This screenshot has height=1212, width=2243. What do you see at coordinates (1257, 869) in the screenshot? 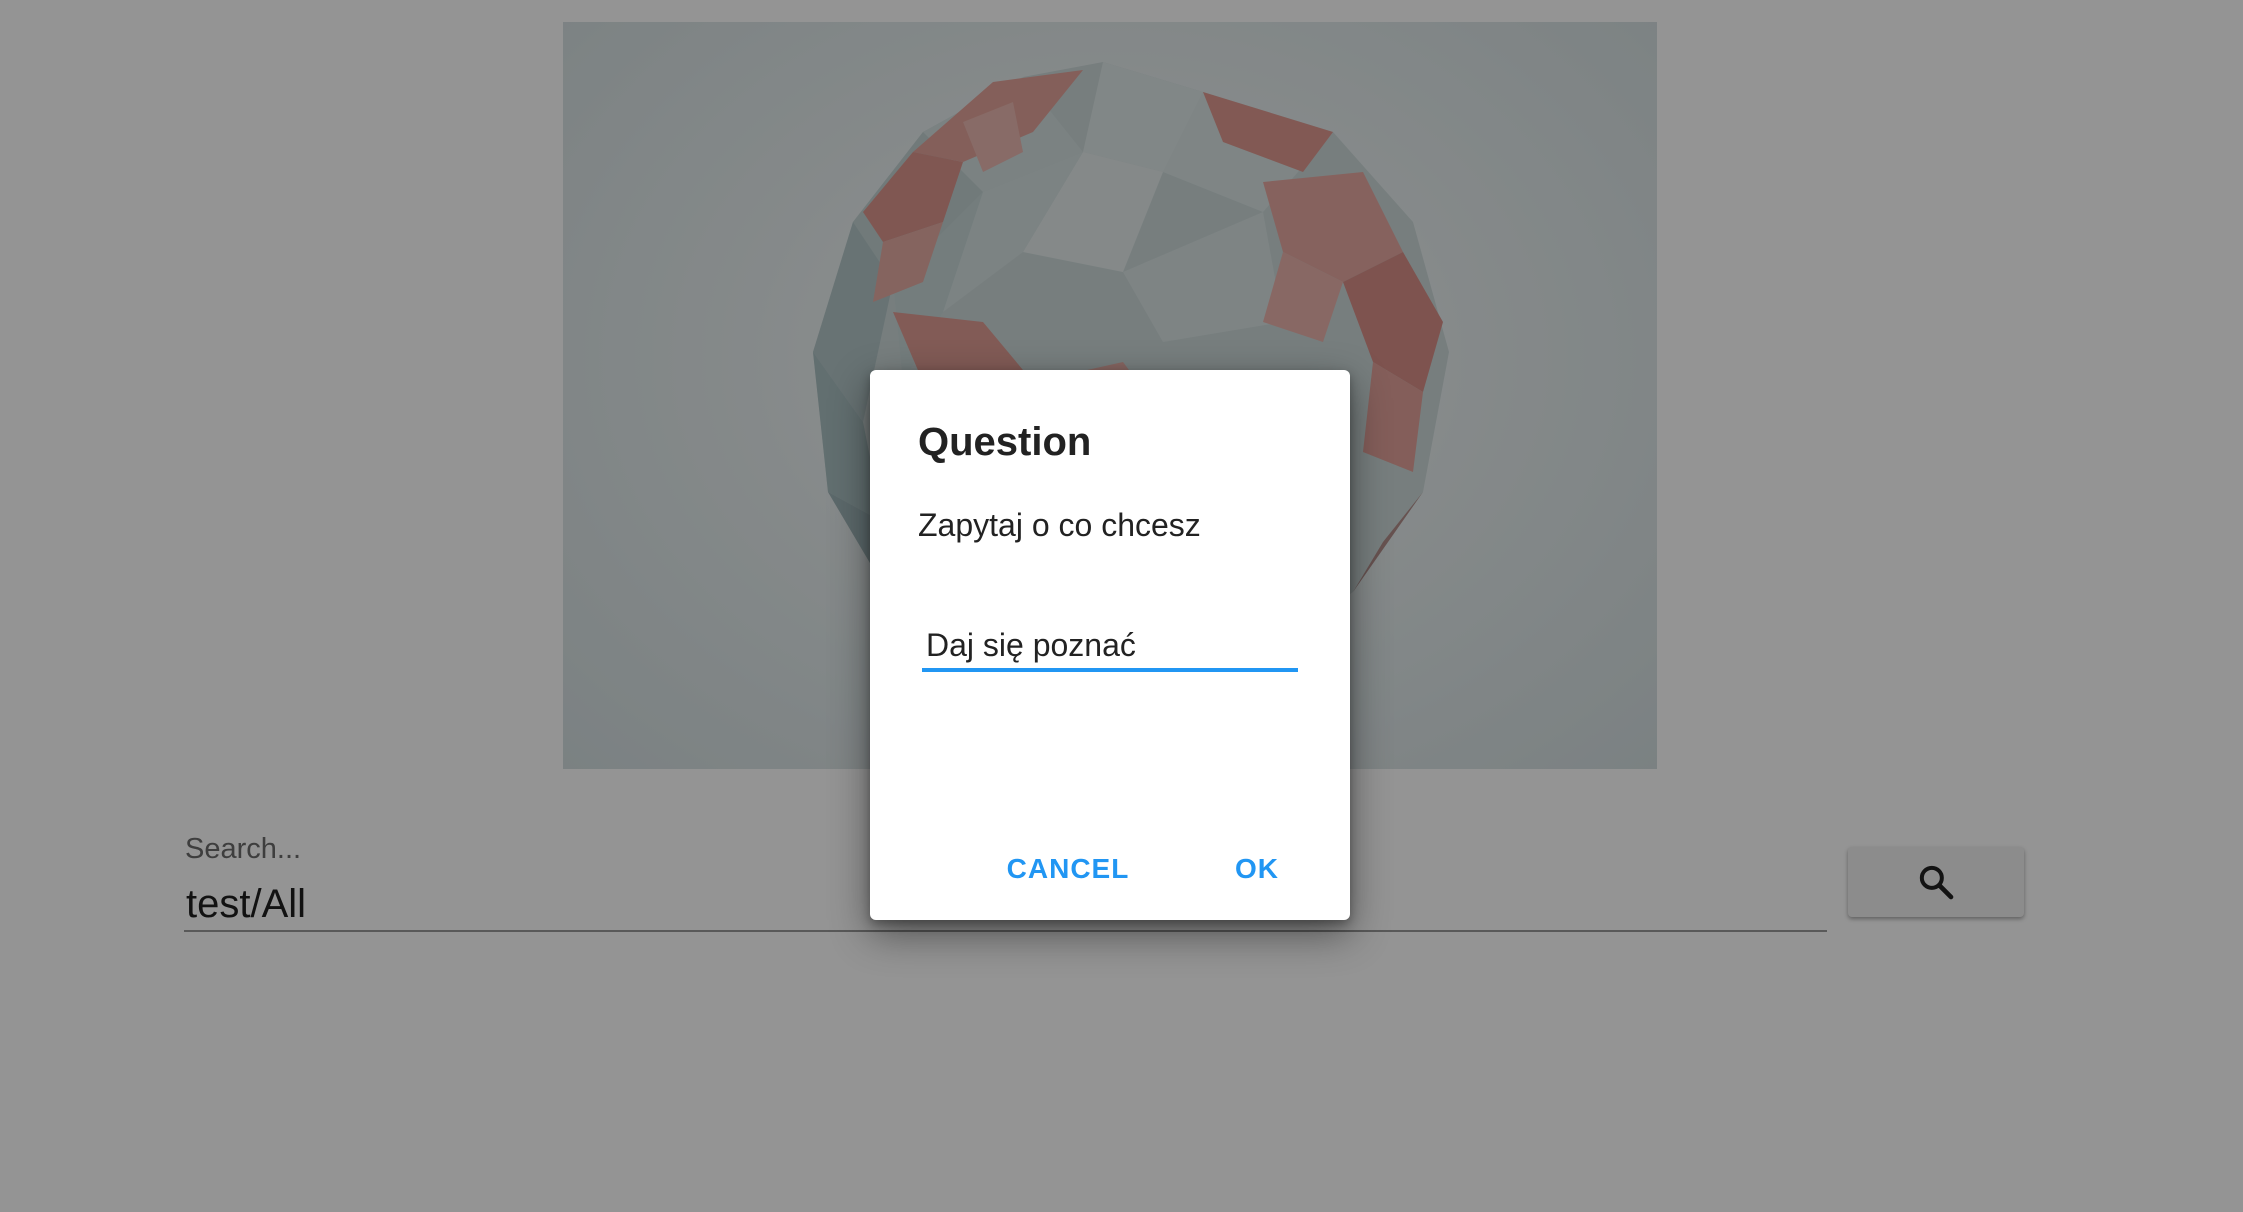
I see `ok-button: OK` at bounding box center [1257, 869].